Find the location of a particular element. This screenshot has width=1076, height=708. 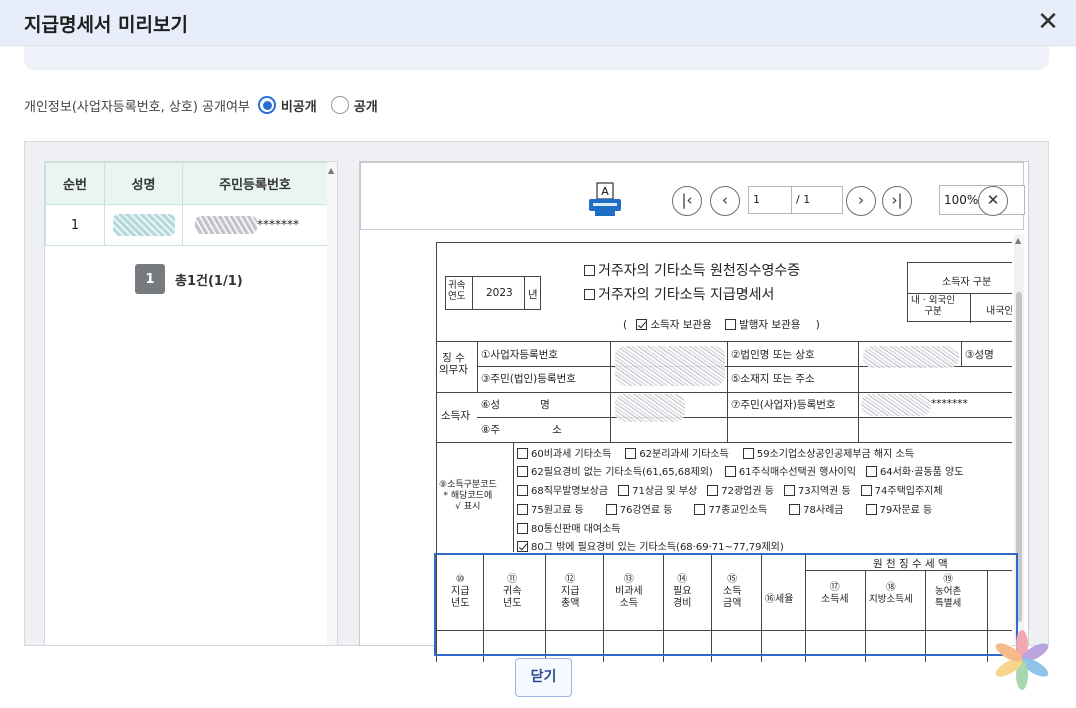

resident-sub: 내 · 외국인 구분 is located at coordinates (933, 306).